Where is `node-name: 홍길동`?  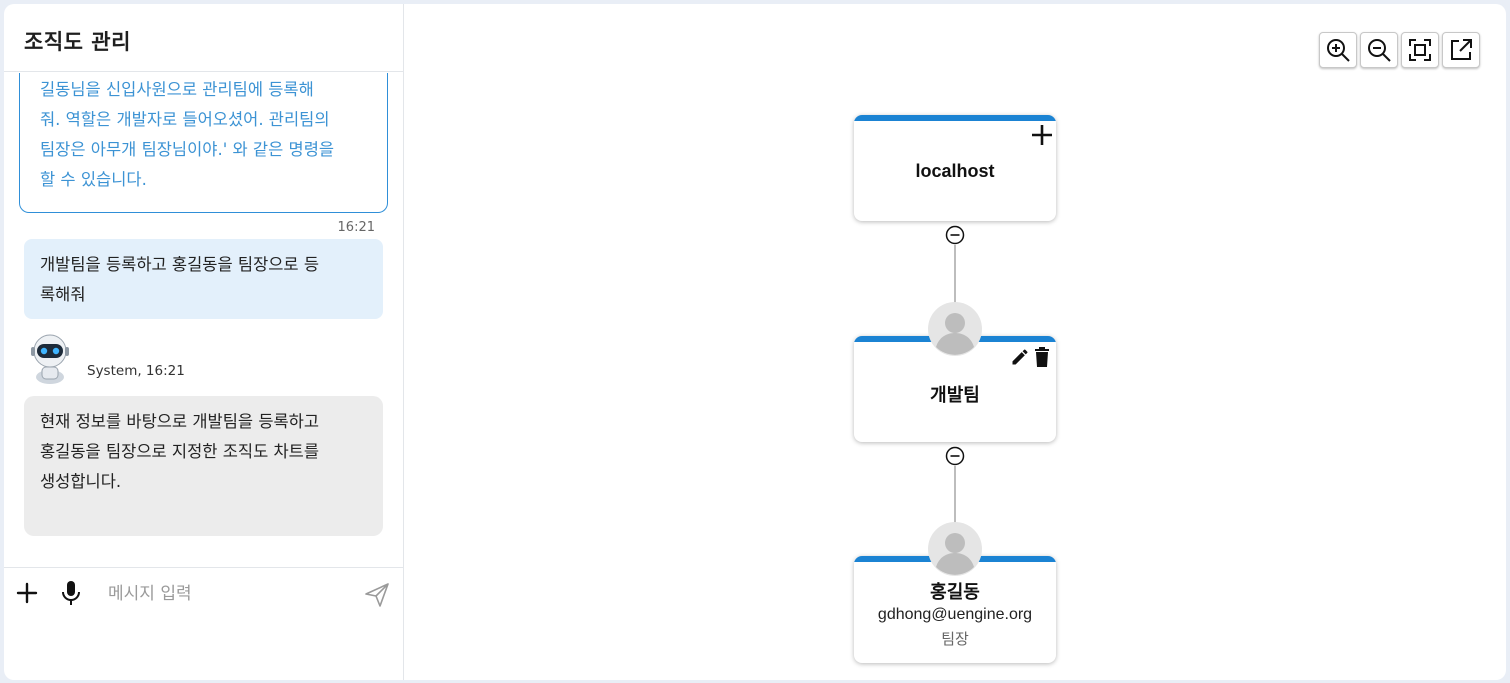 node-name: 홍길동 is located at coordinates (955, 592).